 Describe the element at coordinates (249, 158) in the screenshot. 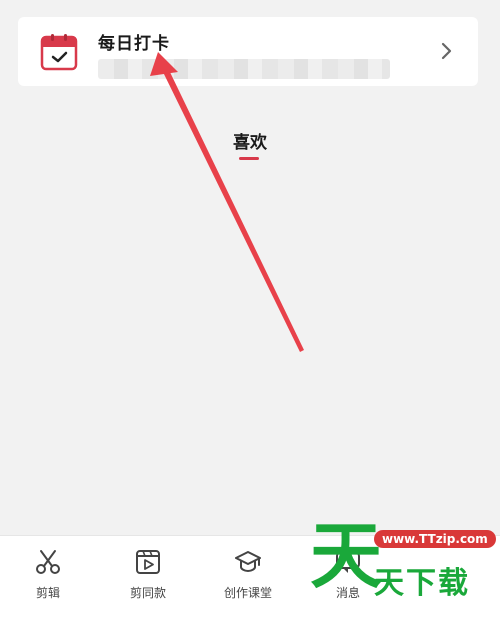

I see `tab-likes-underline` at that location.